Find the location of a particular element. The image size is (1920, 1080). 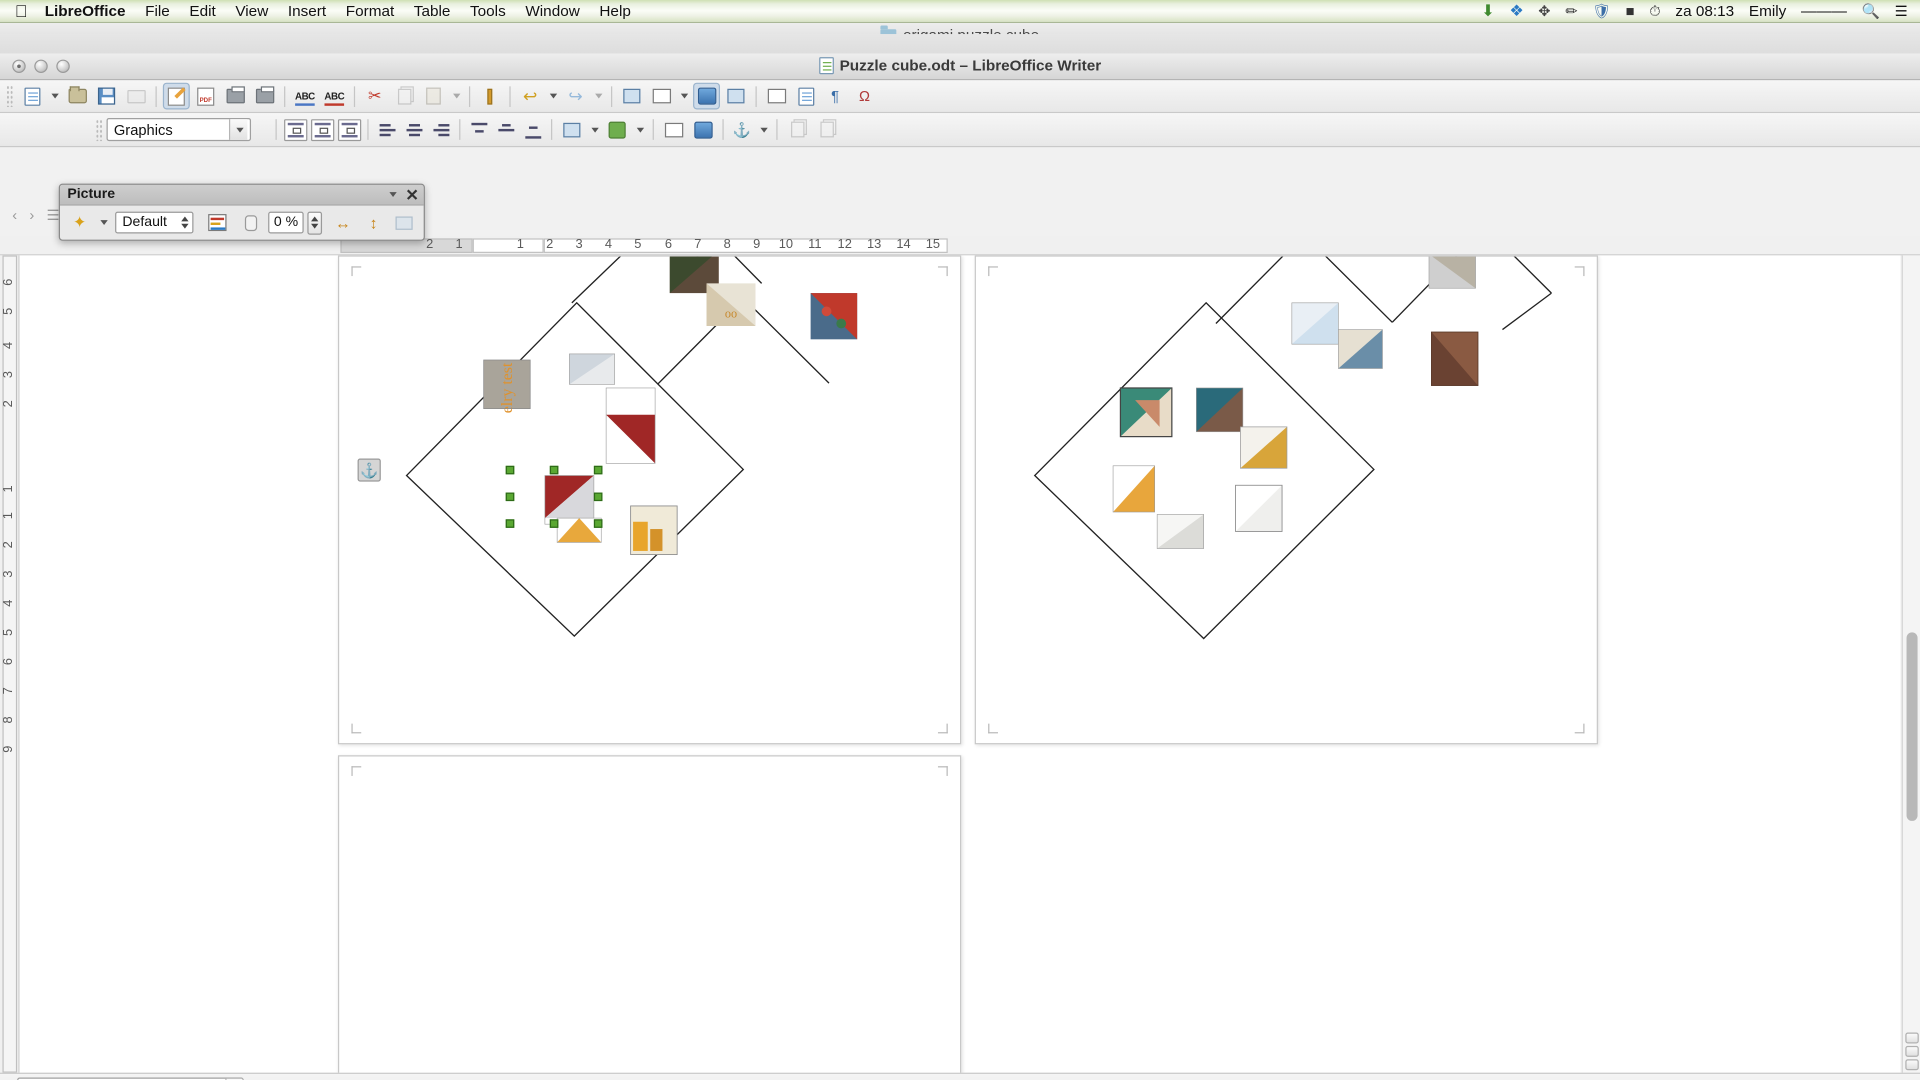

resize-handle-ne is located at coordinates (598, 470).